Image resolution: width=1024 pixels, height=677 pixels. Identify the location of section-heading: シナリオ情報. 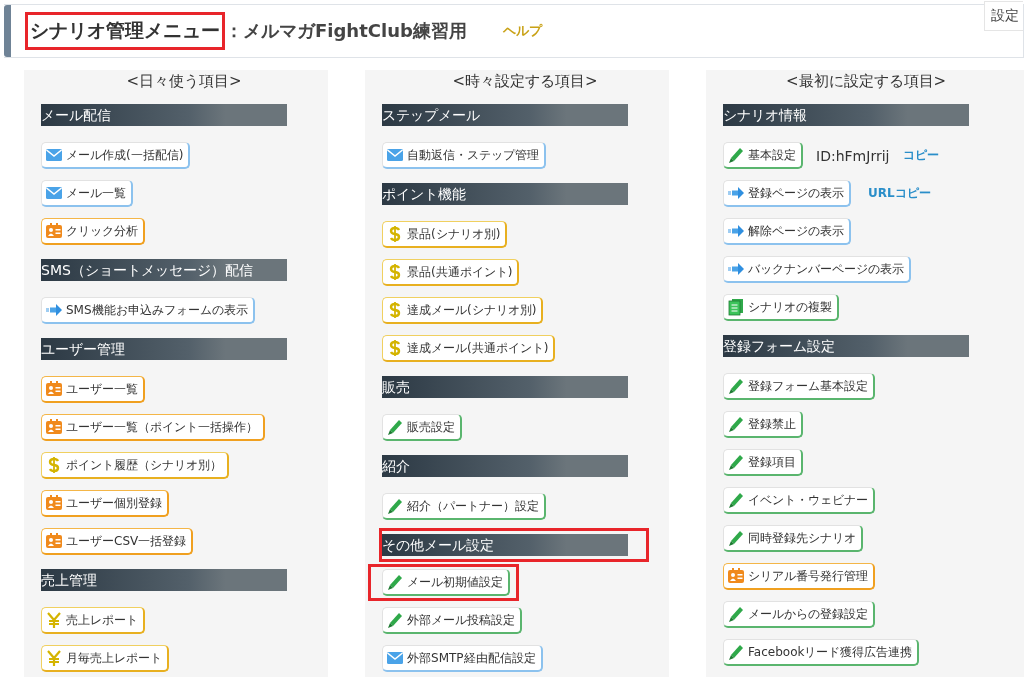
(846, 115).